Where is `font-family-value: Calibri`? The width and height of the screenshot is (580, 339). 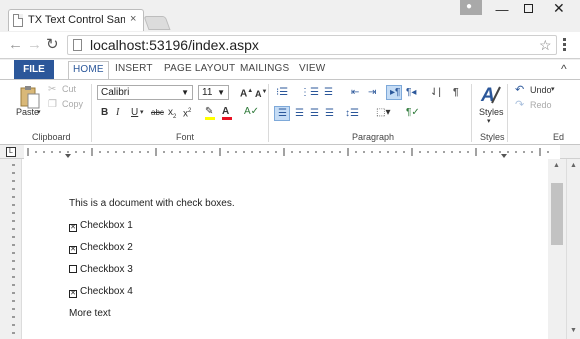
font-family-value: Calibri is located at coordinates (115, 92).